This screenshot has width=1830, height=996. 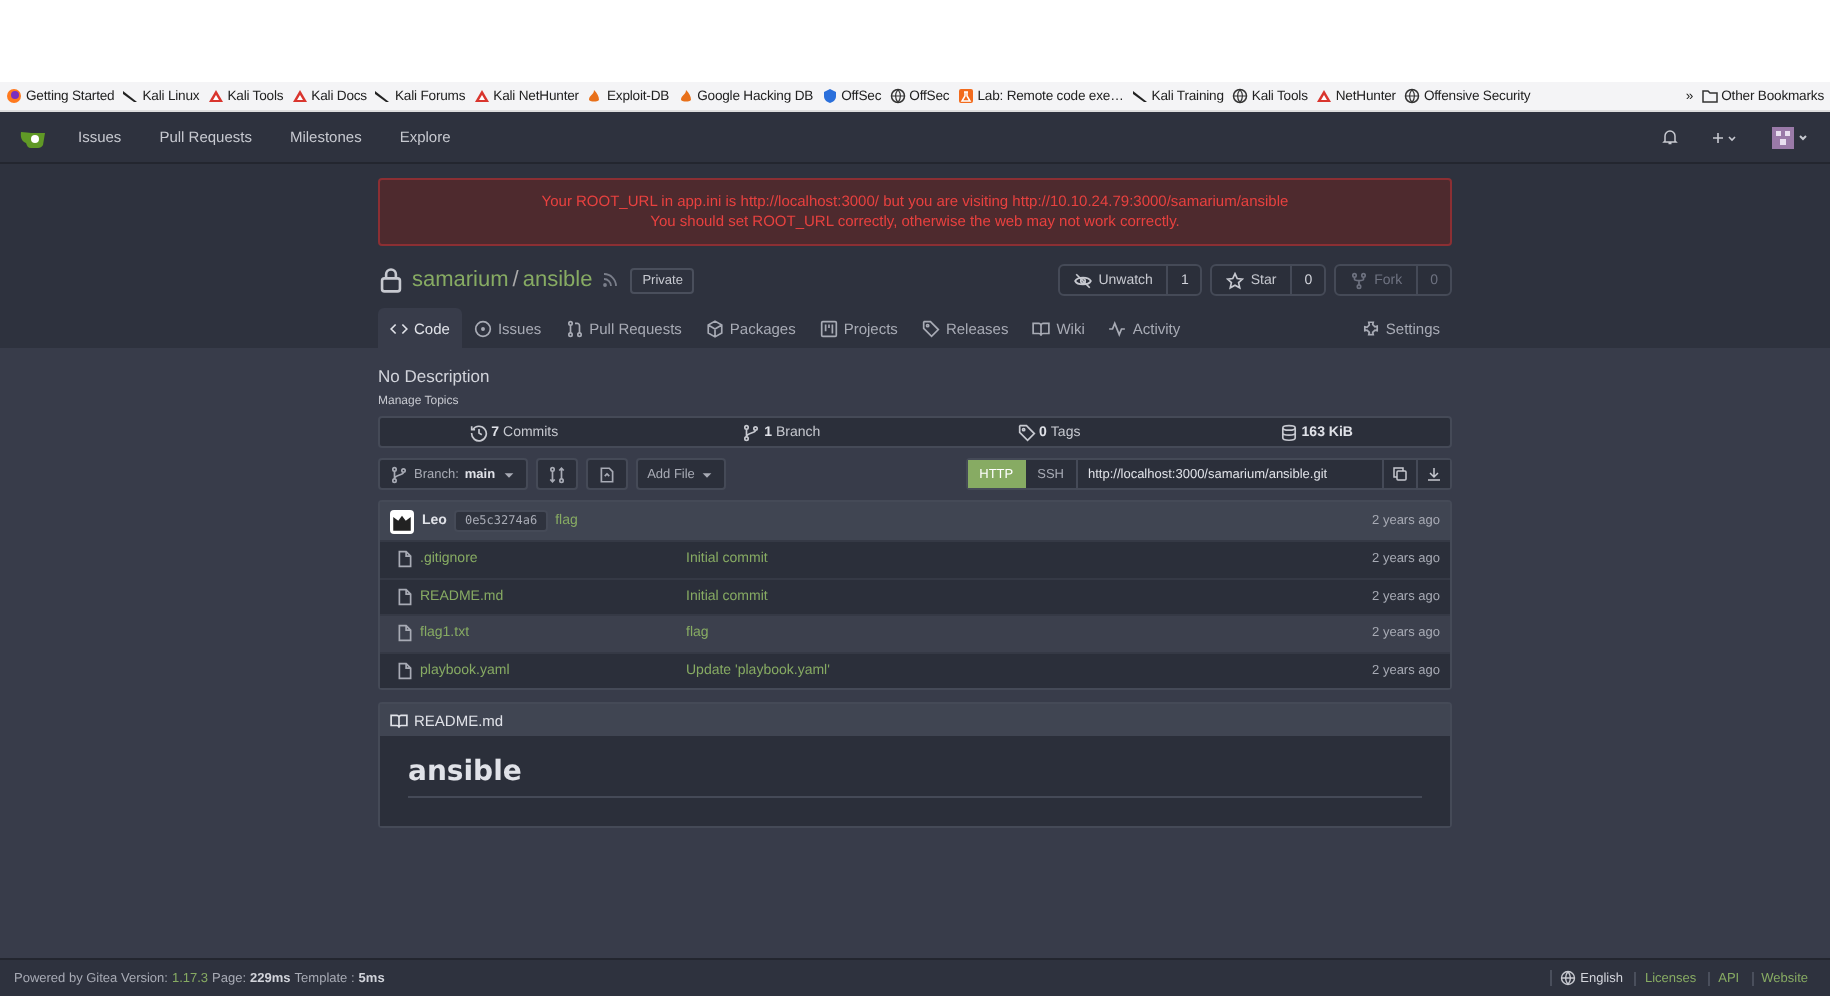 I want to click on compare-icon, so click(x=556, y=474).